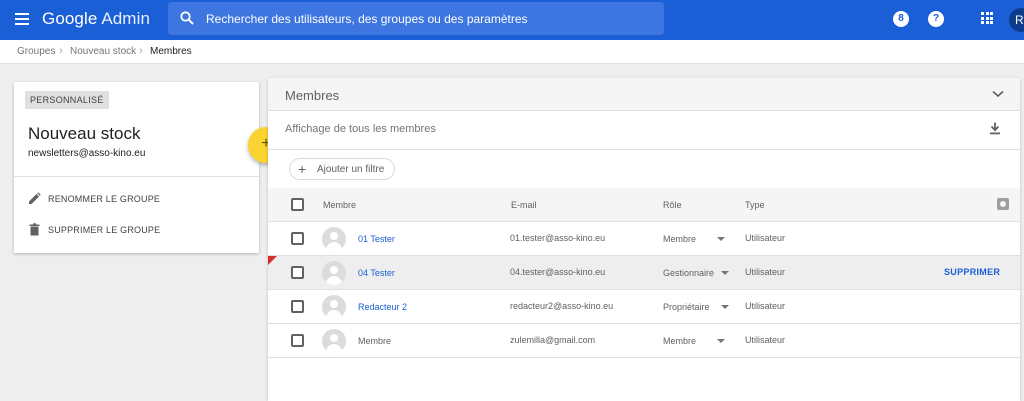  Describe the element at coordinates (360, 129) in the screenshot. I see `members-subtitle: Affichage de tous les membres` at that location.